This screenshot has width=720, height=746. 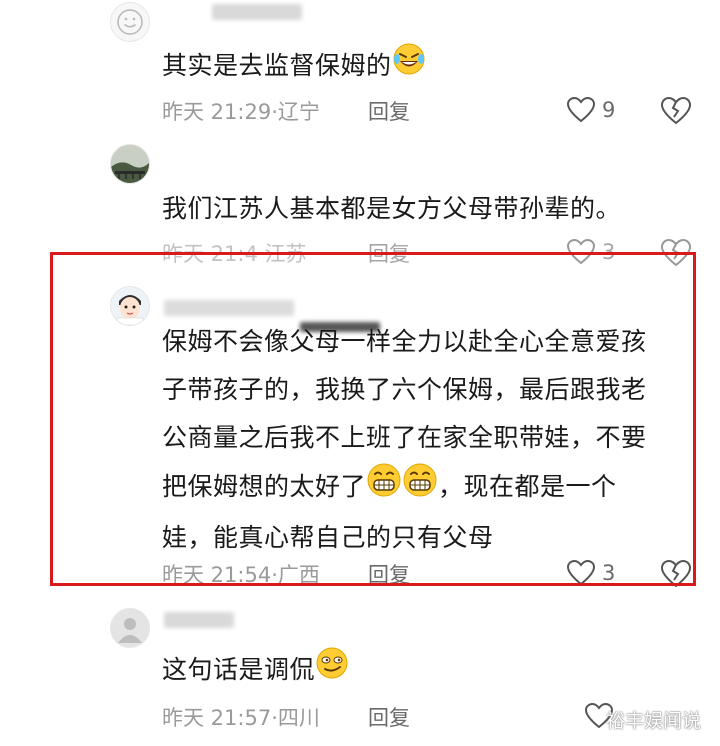 I want to click on landscape-avatar-icon, so click(x=130, y=164).